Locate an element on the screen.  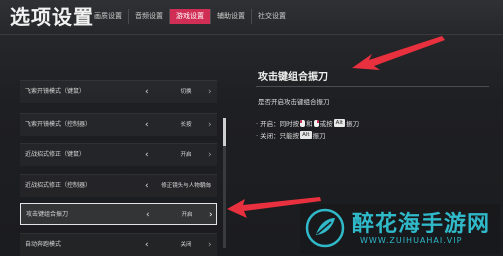
detail-option-on: · 开启：同时按 和 或按 Alt 振刀 is located at coordinates (307, 123).